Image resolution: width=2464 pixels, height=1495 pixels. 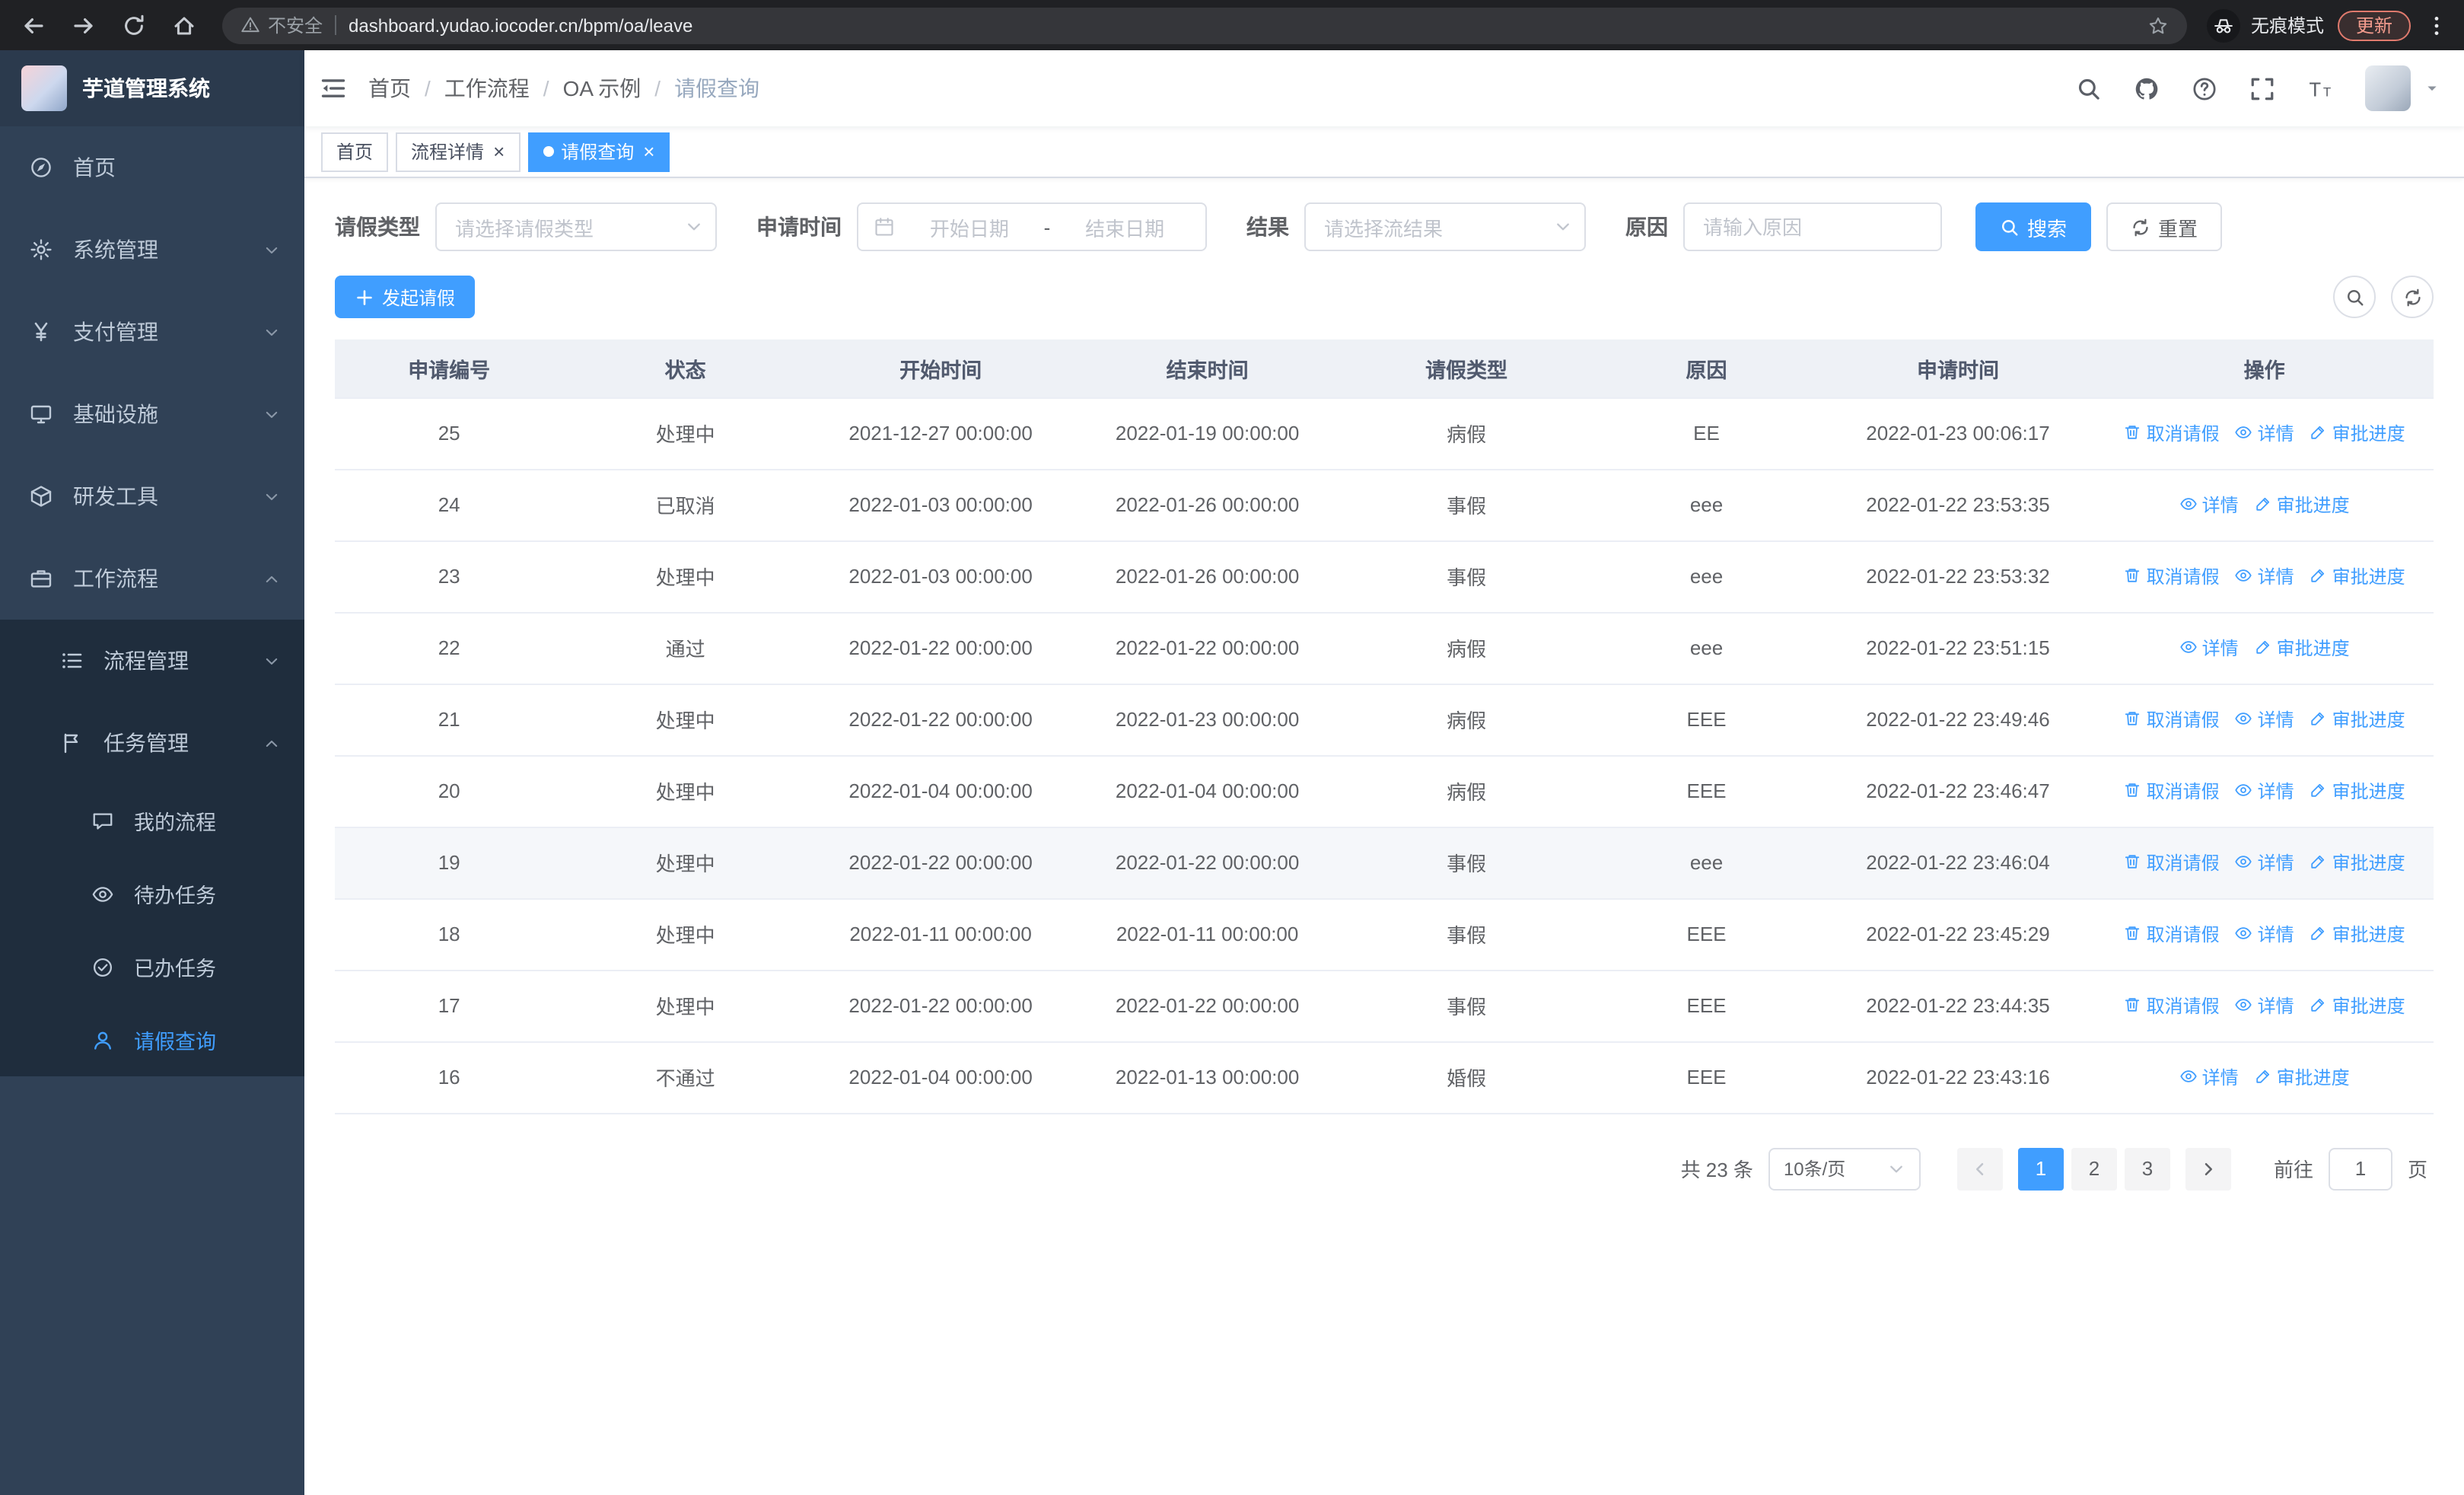 I want to click on sidebar-item-my-process: 我的流程, so click(x=152, y=821).